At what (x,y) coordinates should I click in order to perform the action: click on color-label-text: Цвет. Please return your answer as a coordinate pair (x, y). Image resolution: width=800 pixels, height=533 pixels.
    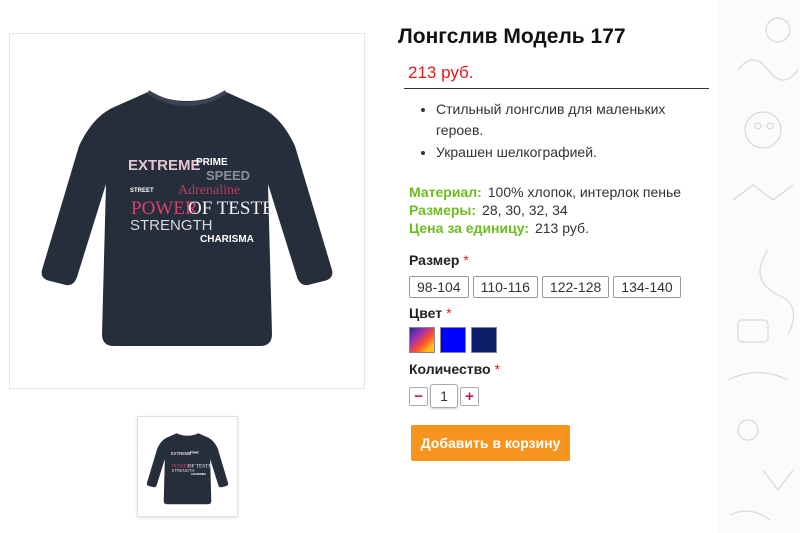
    Looking at the image, I should click on (426, 313).